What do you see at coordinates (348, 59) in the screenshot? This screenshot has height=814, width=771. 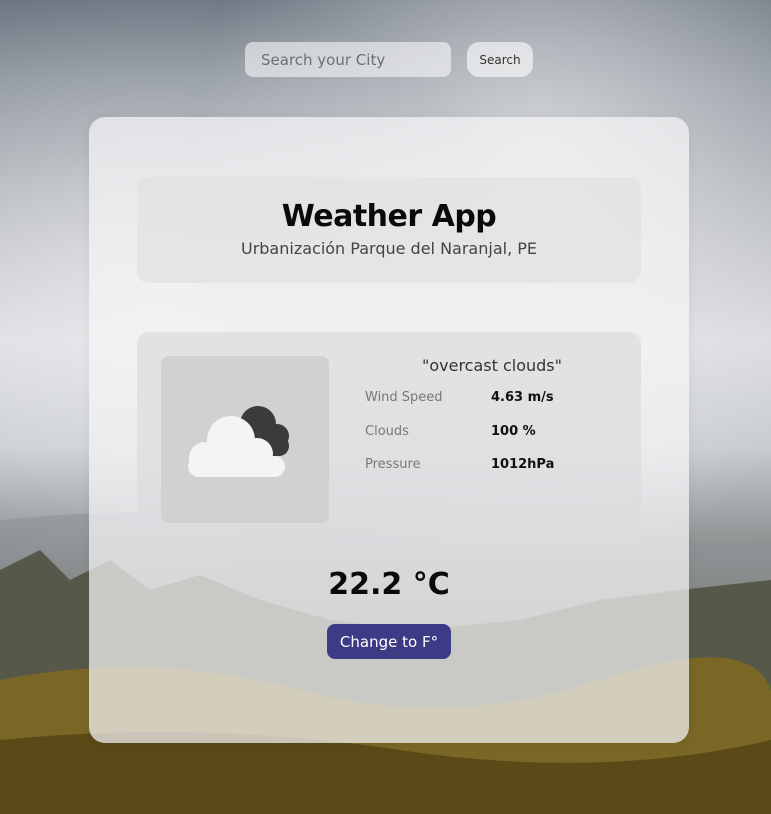 I see `search-input` at bounding box center [348, 59].